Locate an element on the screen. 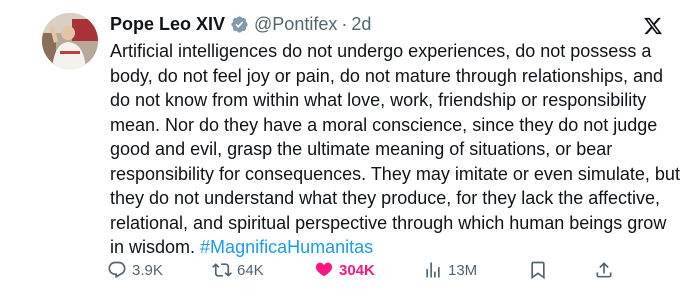 The image size is (700, 290). views-count: 13M is located at coordinates (463, 270).